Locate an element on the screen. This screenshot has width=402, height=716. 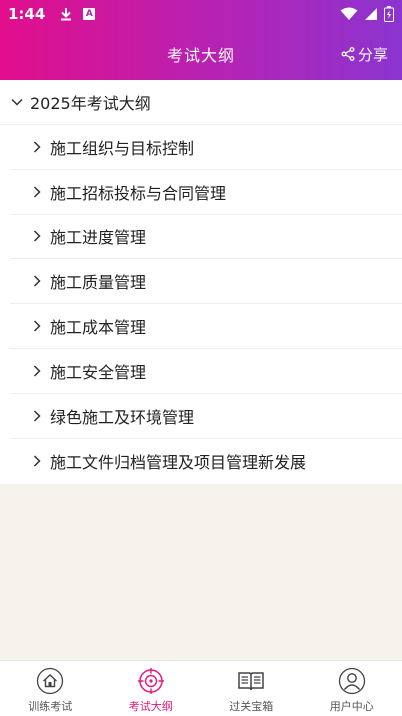
page-title: 考试大纲 is located at coordinates (200, 55).